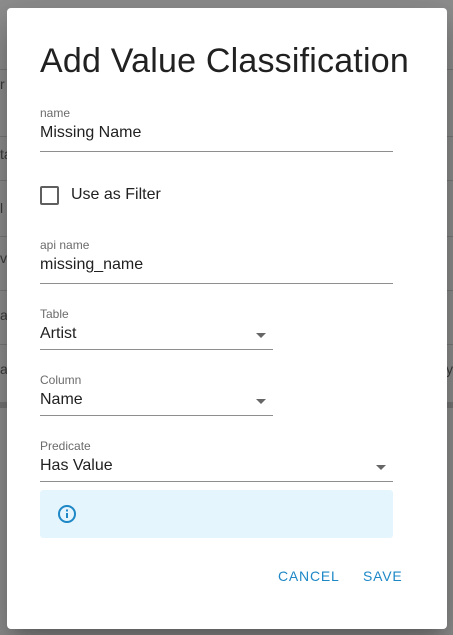 Image resolution: width=453 pixels, height=635 pixels. I want to click on column-select-value: Name, so click(61, 400).